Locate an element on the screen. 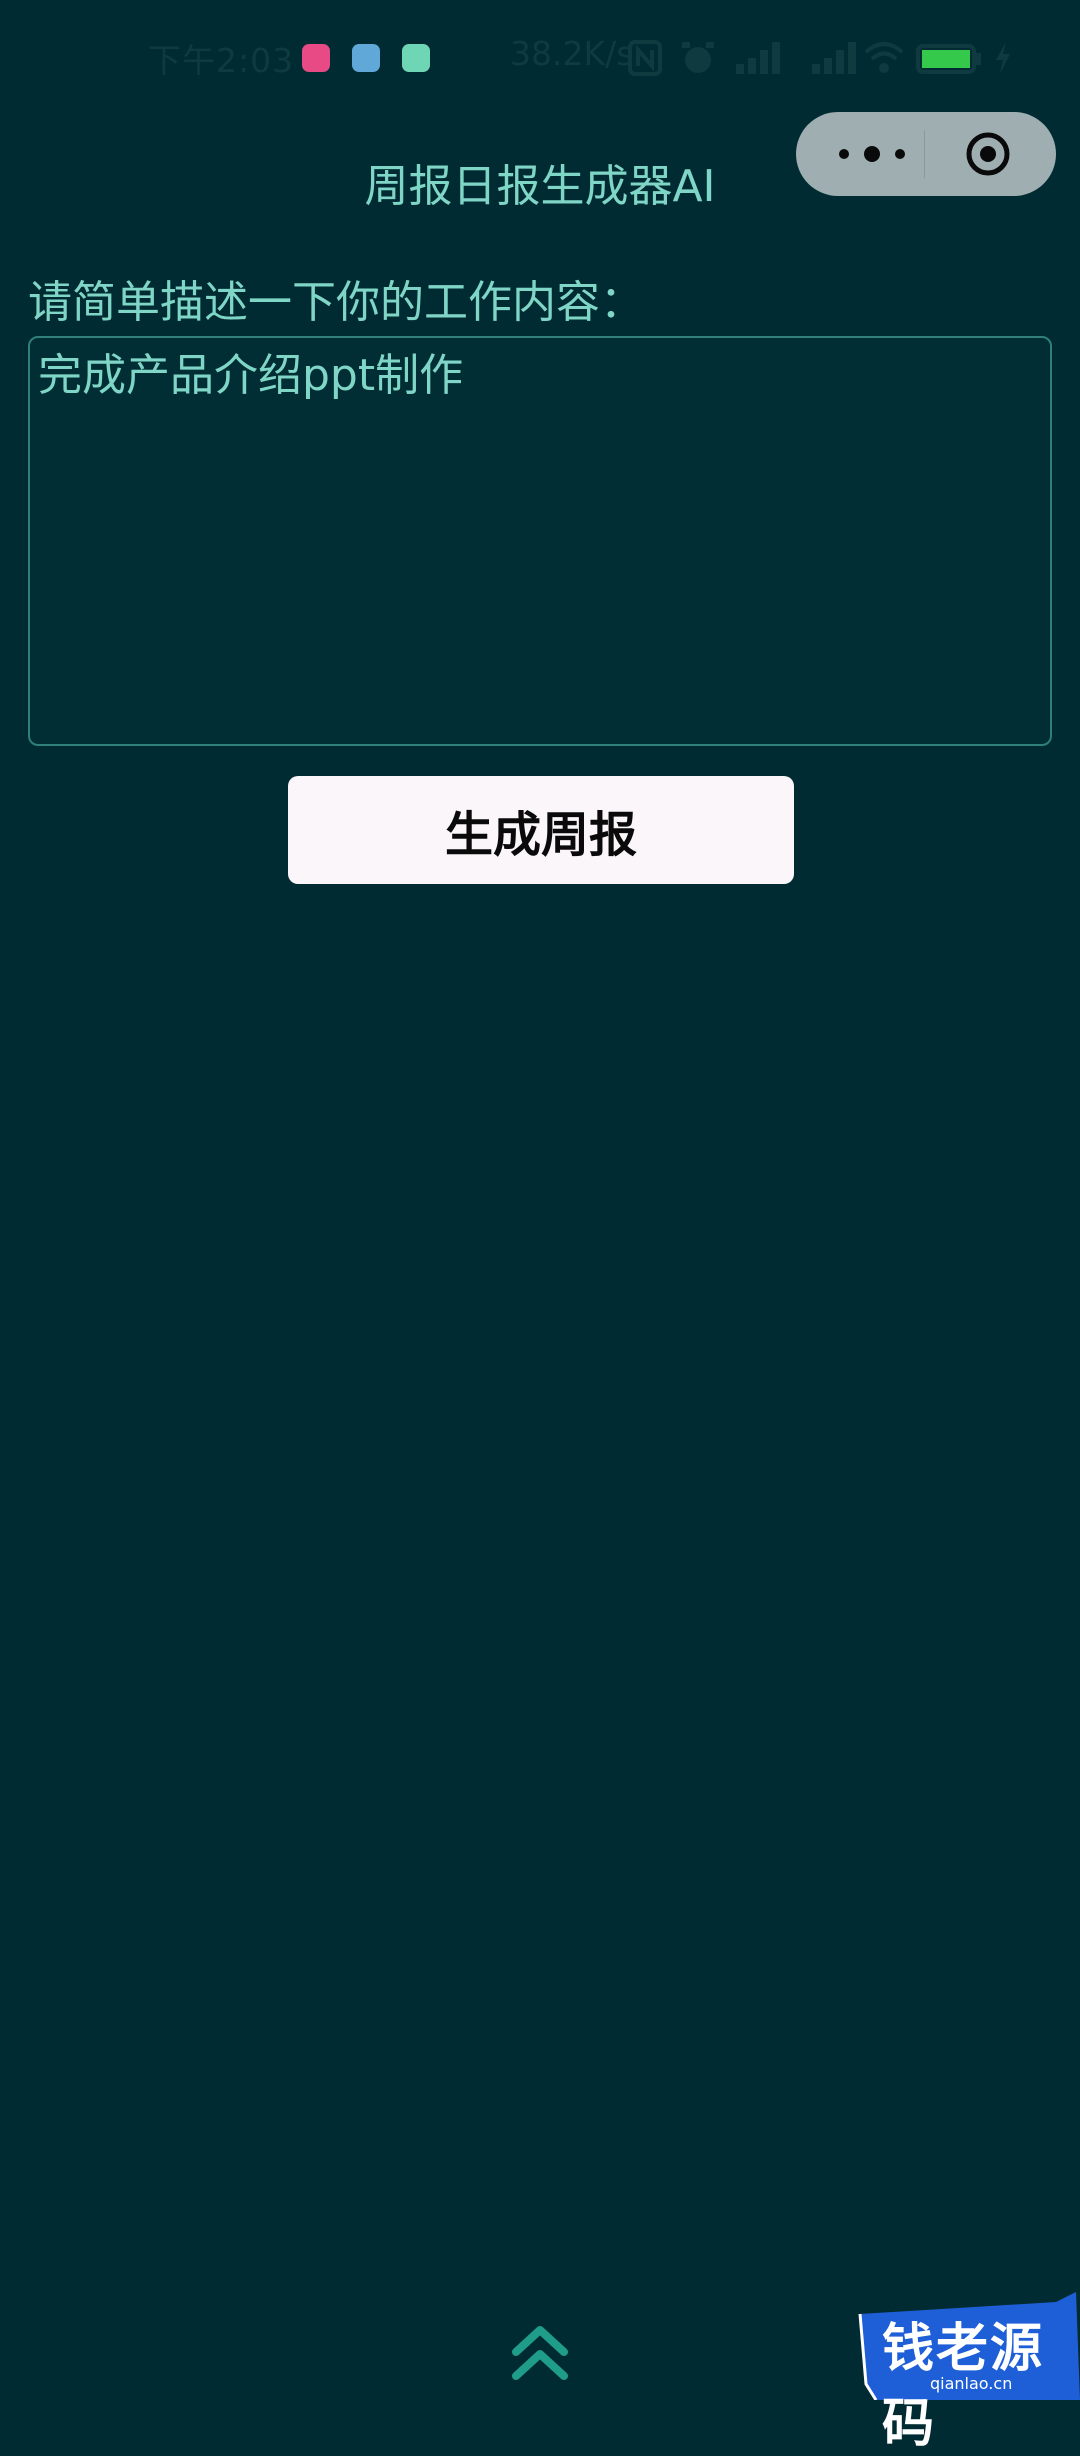 The image size is (1080, 2456). nfc-icon is located at coordinates (645, 58).